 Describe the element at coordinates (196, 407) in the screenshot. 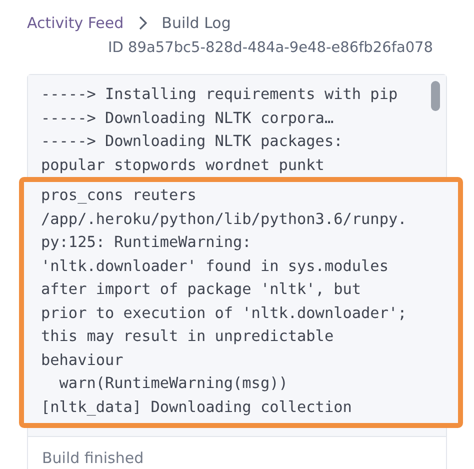

I see `log-line: [nltk_data] Downloading collection` at that location.